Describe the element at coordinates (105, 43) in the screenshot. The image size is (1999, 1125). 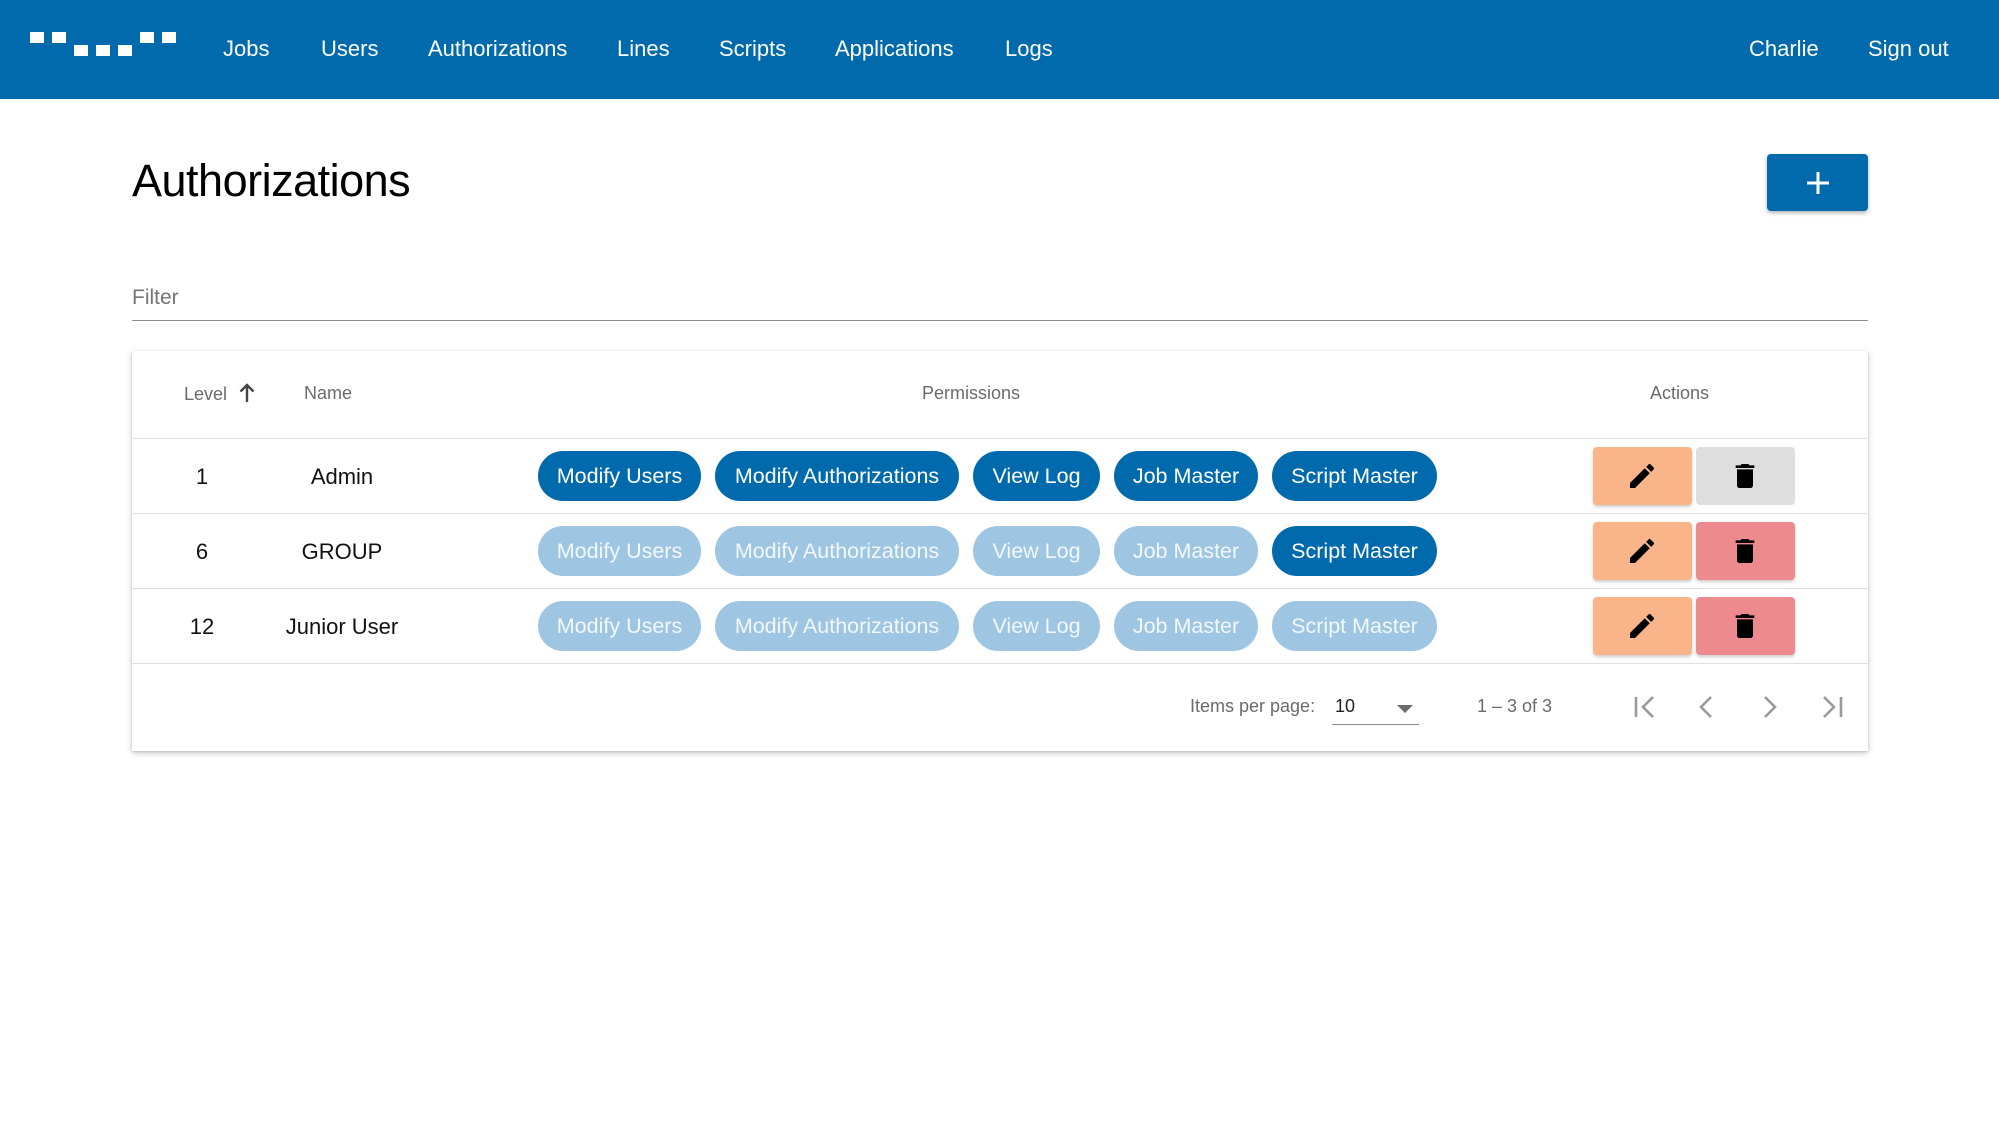
I see `app-logo` at that location.